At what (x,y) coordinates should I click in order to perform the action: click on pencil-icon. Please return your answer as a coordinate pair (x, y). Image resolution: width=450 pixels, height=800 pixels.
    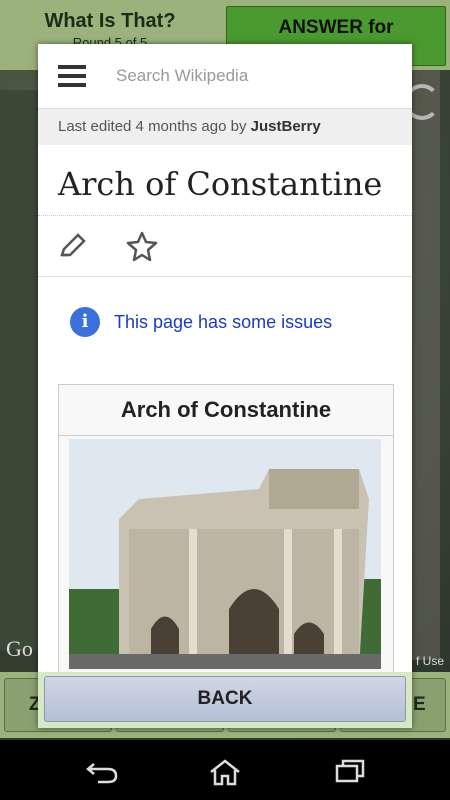
    Looking at the image, I should click on (73, 246).